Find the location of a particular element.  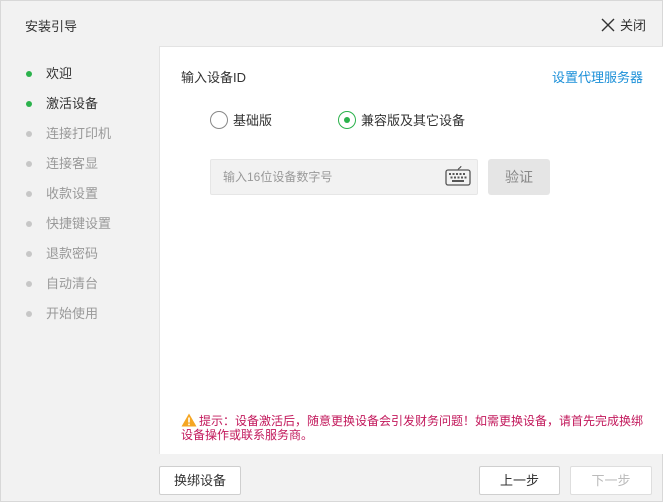

step-start-using: 开始使用 is located at coordinates (79, 314).